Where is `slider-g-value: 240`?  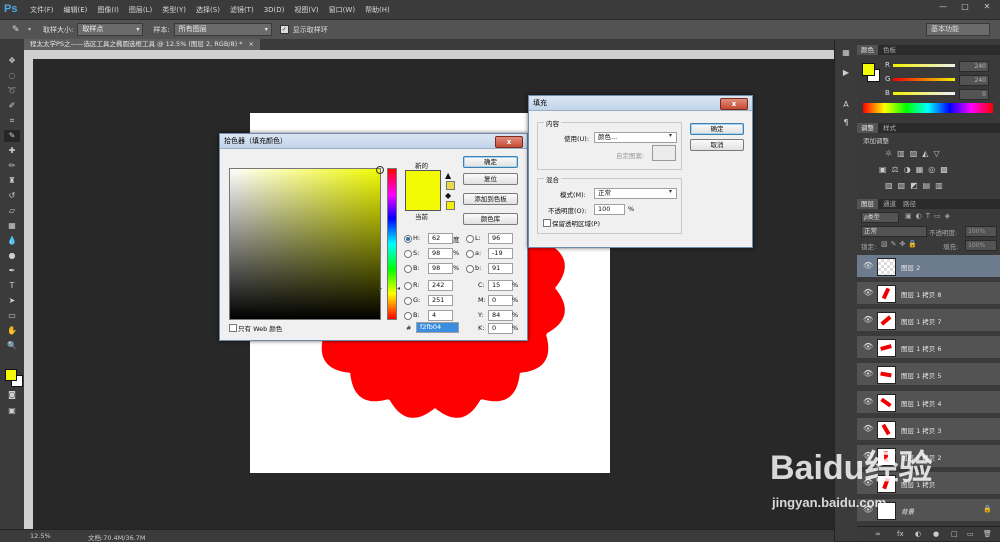 slider-g-value: 240 is located at coordinates (974, 80).